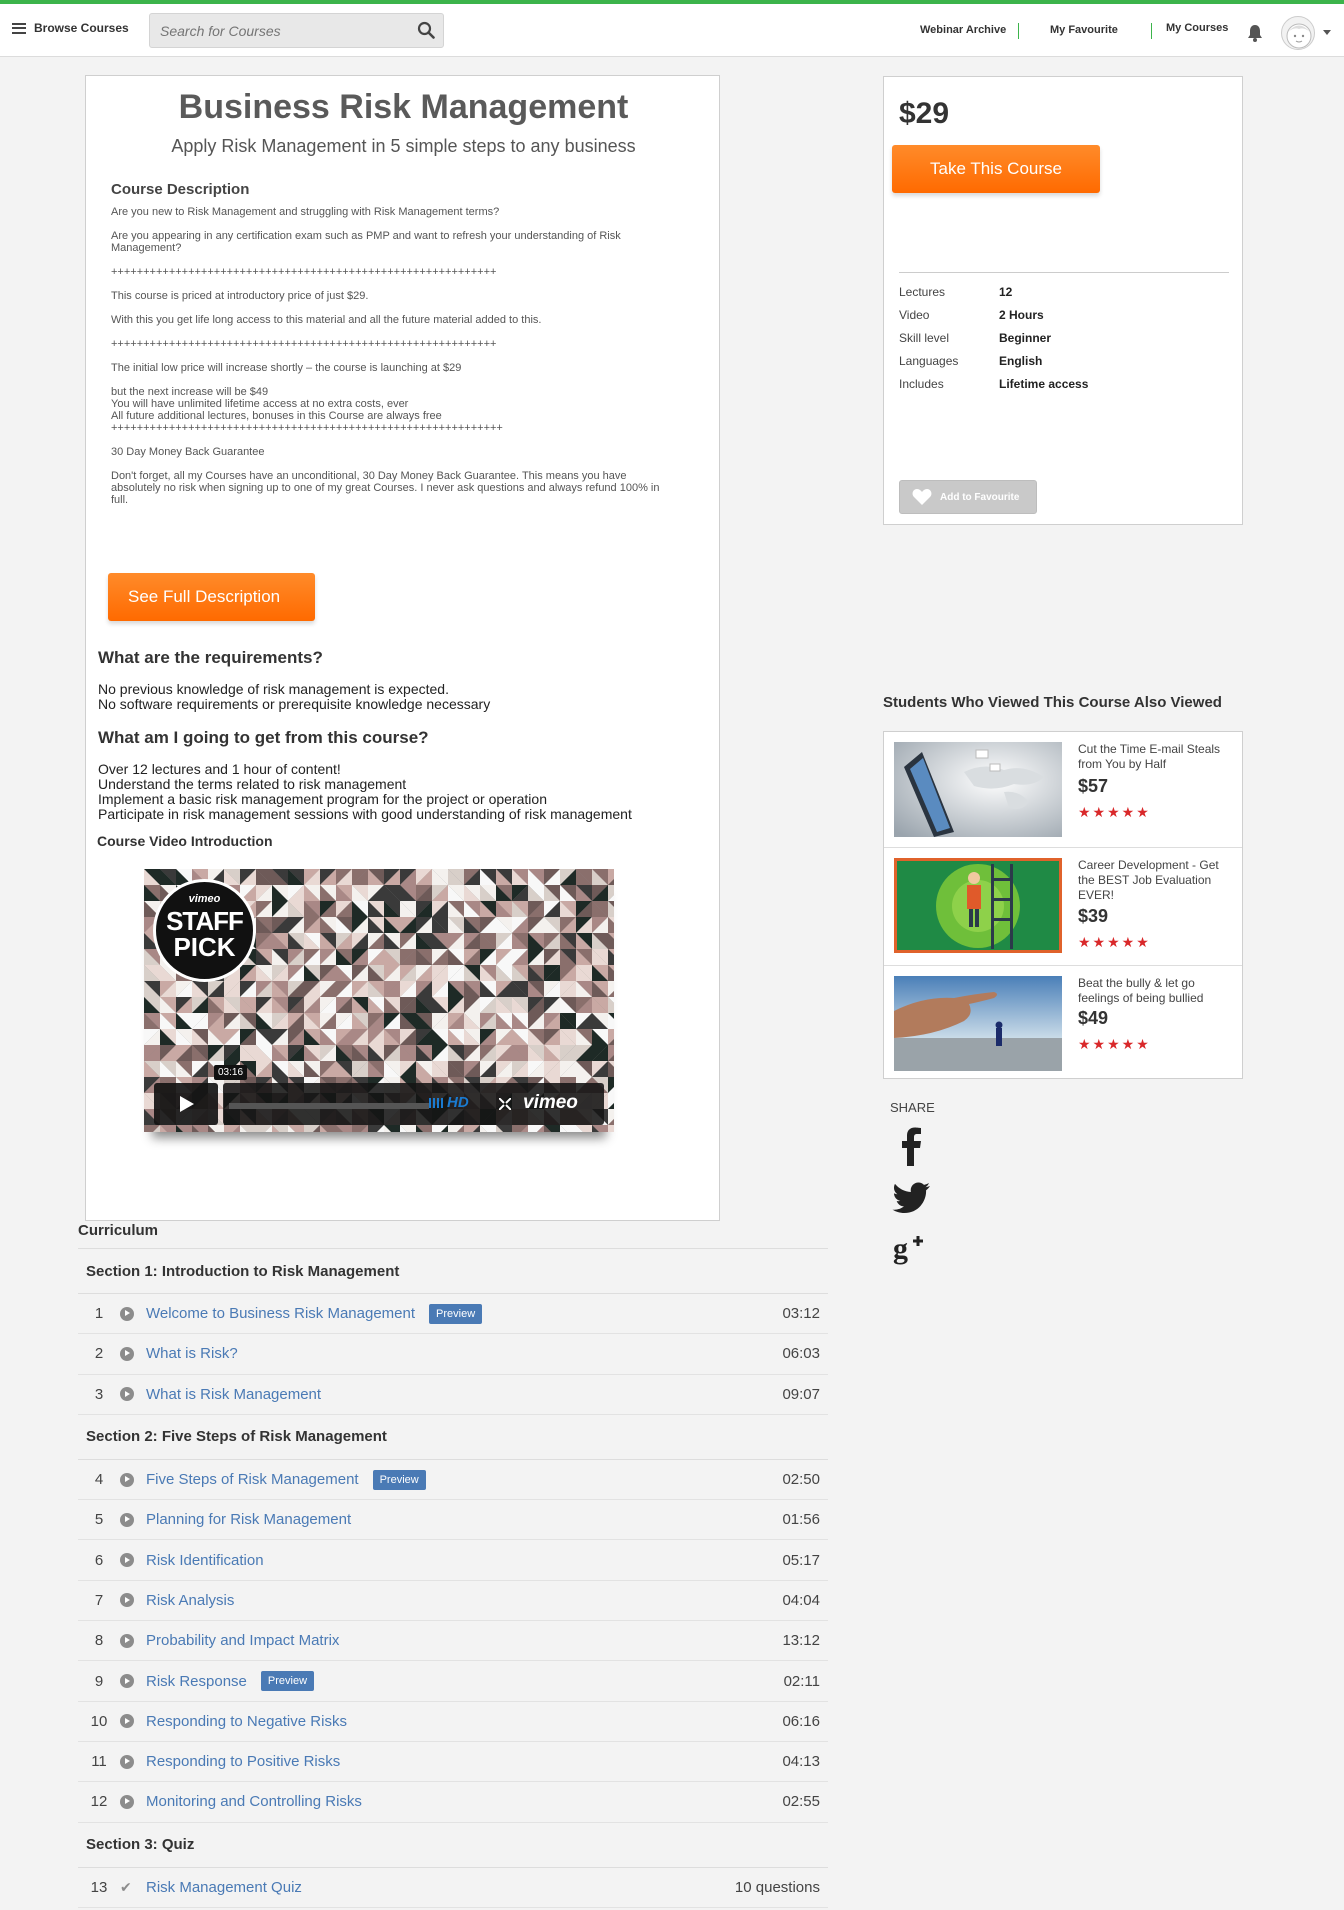 The height and width of the screenshot is (1910, 1344). Describe the element at coordinates (192, 1353) in the screenshot. I see `lecture-title-link: What is Risk?` at that location.